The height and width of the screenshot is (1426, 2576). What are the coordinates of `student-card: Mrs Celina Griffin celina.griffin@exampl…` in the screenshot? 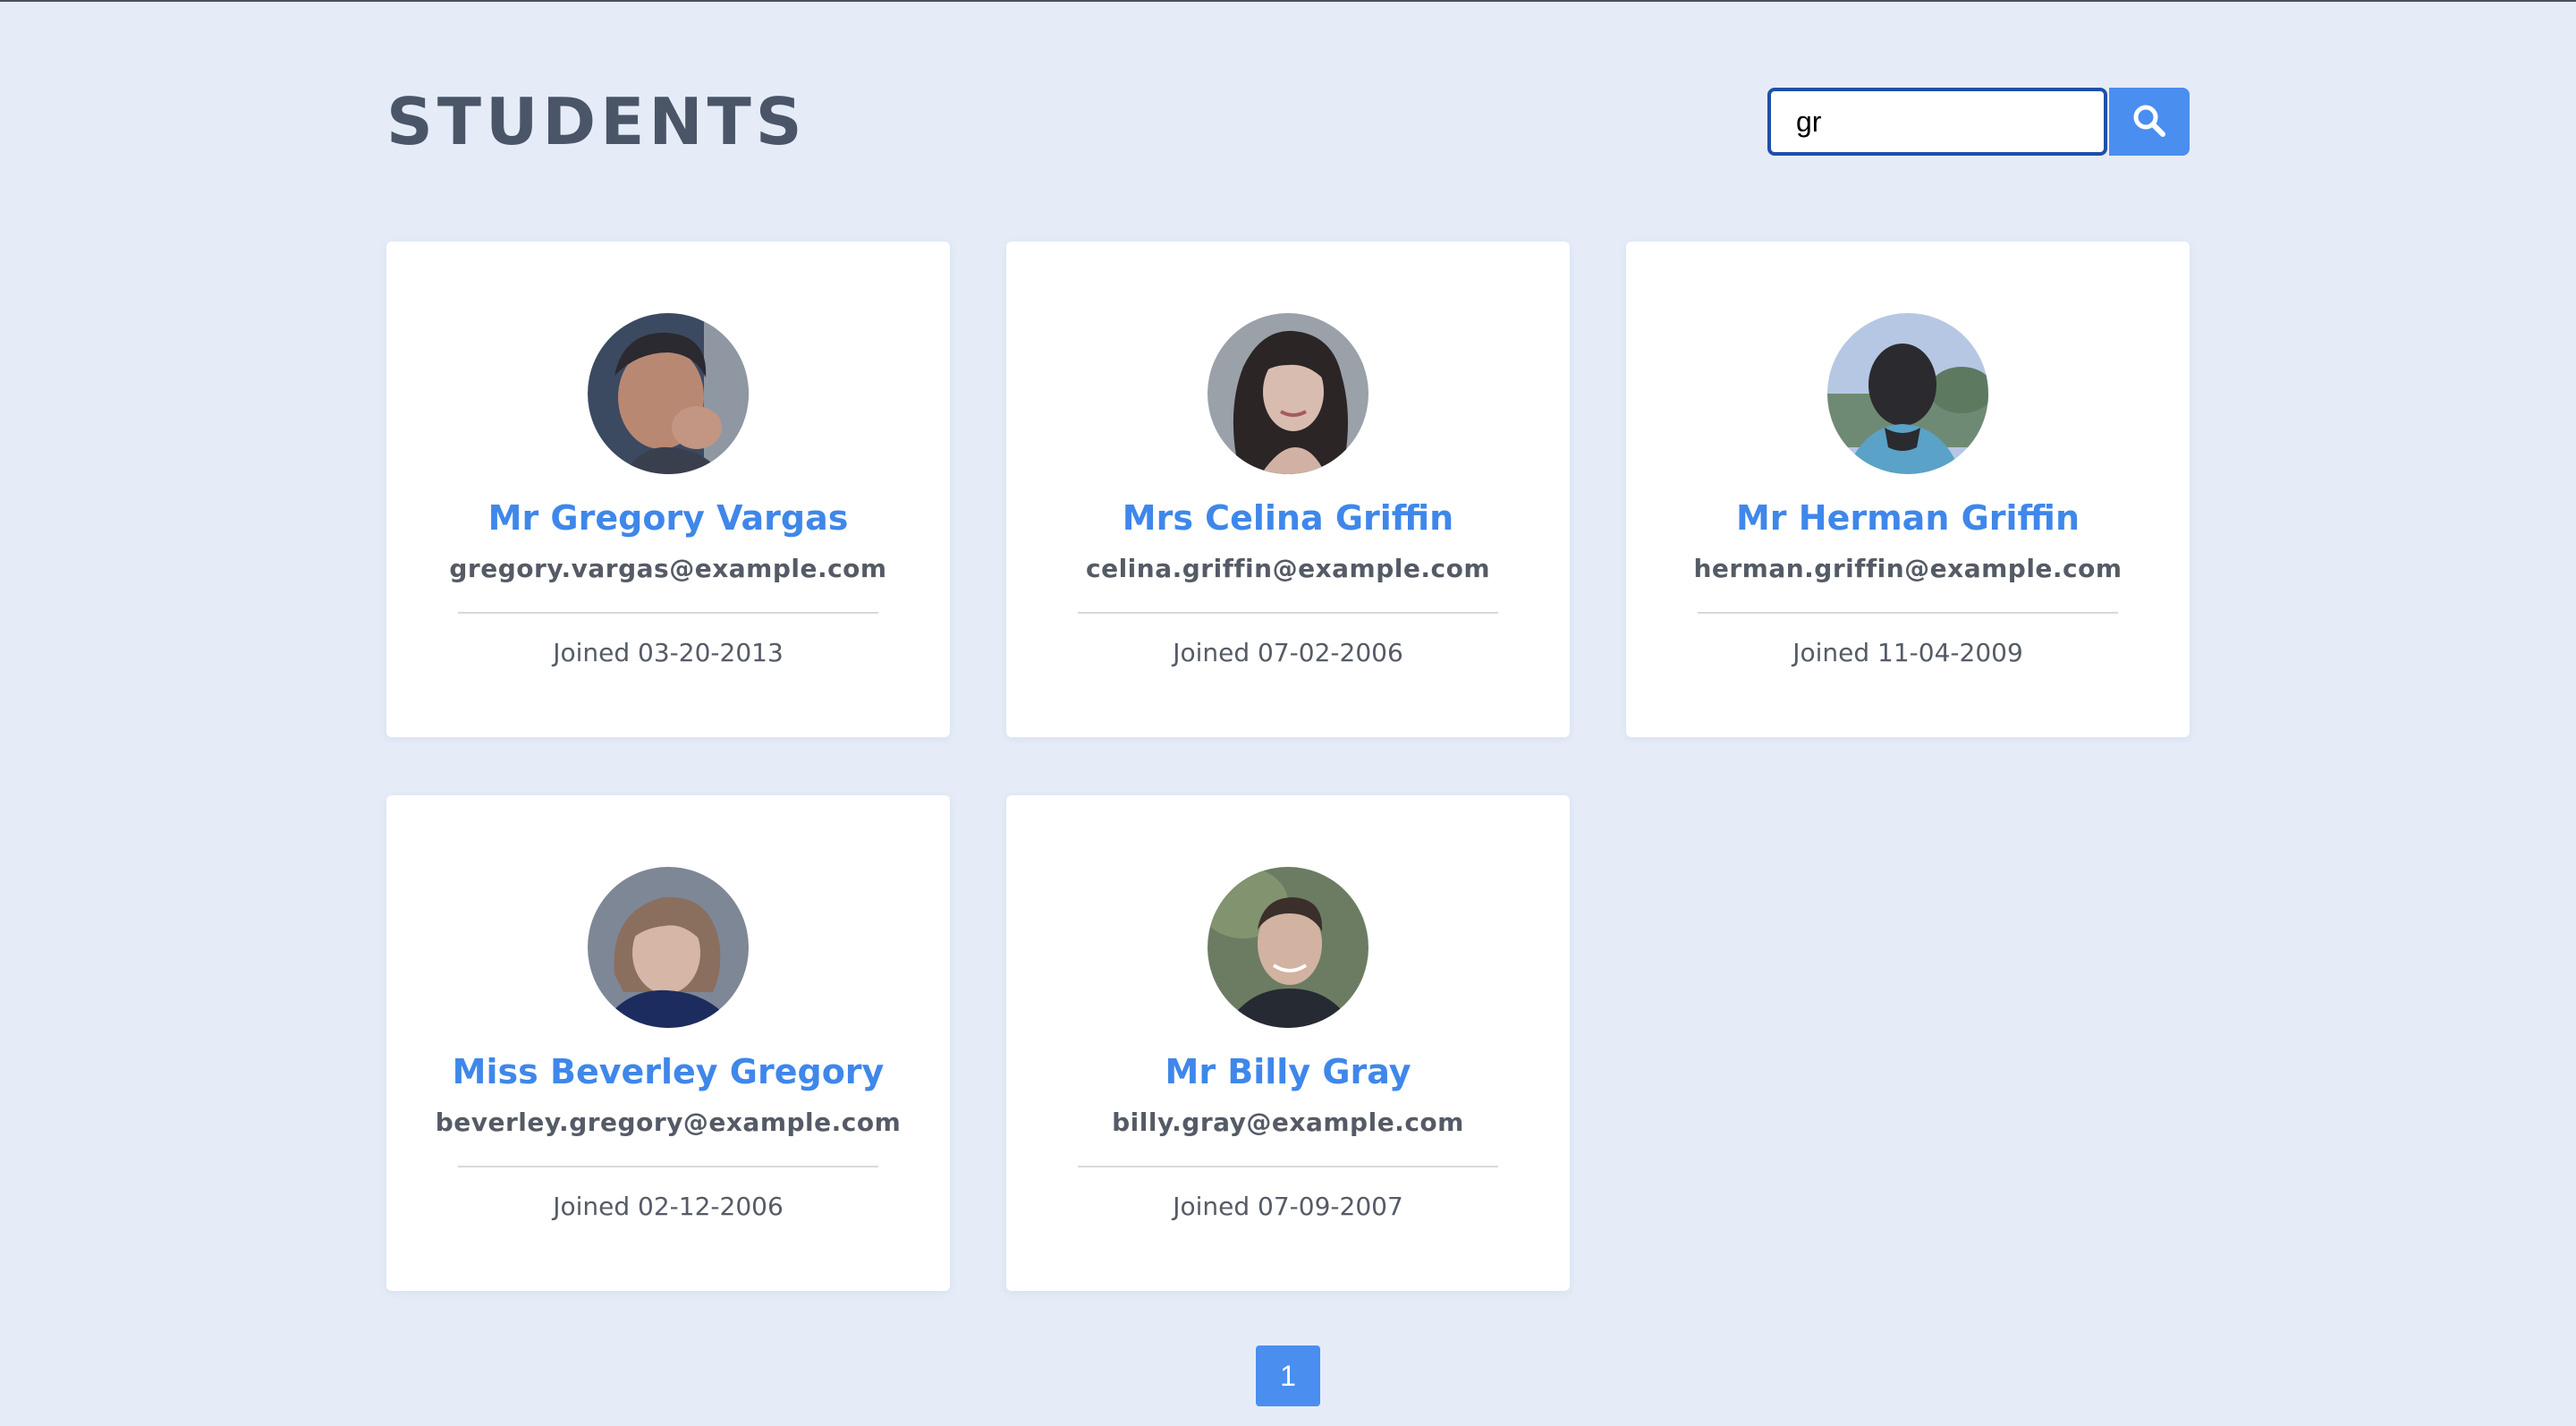 It's located at (1288, 490).